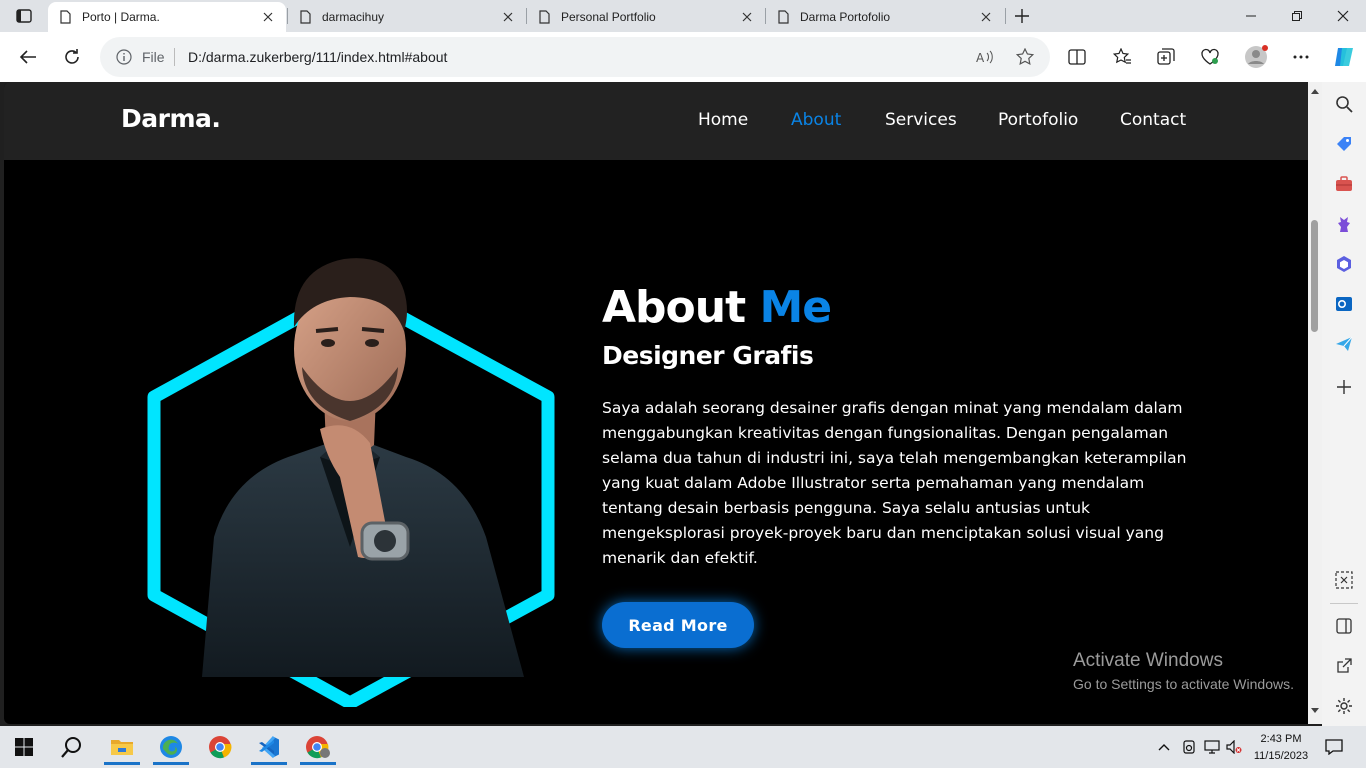 This screenshot has width=1366, height=768. I want to click on scroll-down-icon, so click(1315, 711).